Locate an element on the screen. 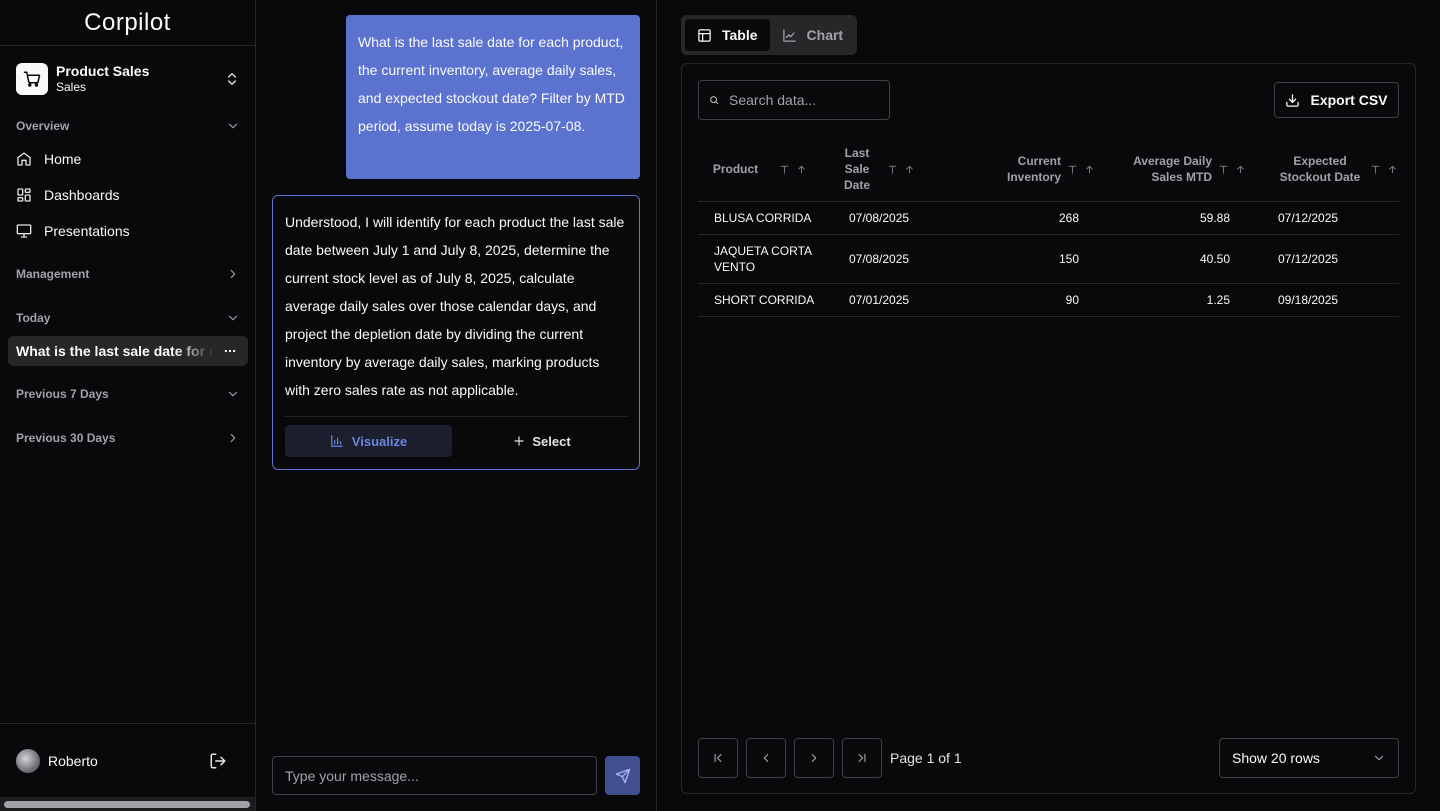 This screenshot has width=1440, height=811. column-header-product: Product is located at coordinates (765, 170).